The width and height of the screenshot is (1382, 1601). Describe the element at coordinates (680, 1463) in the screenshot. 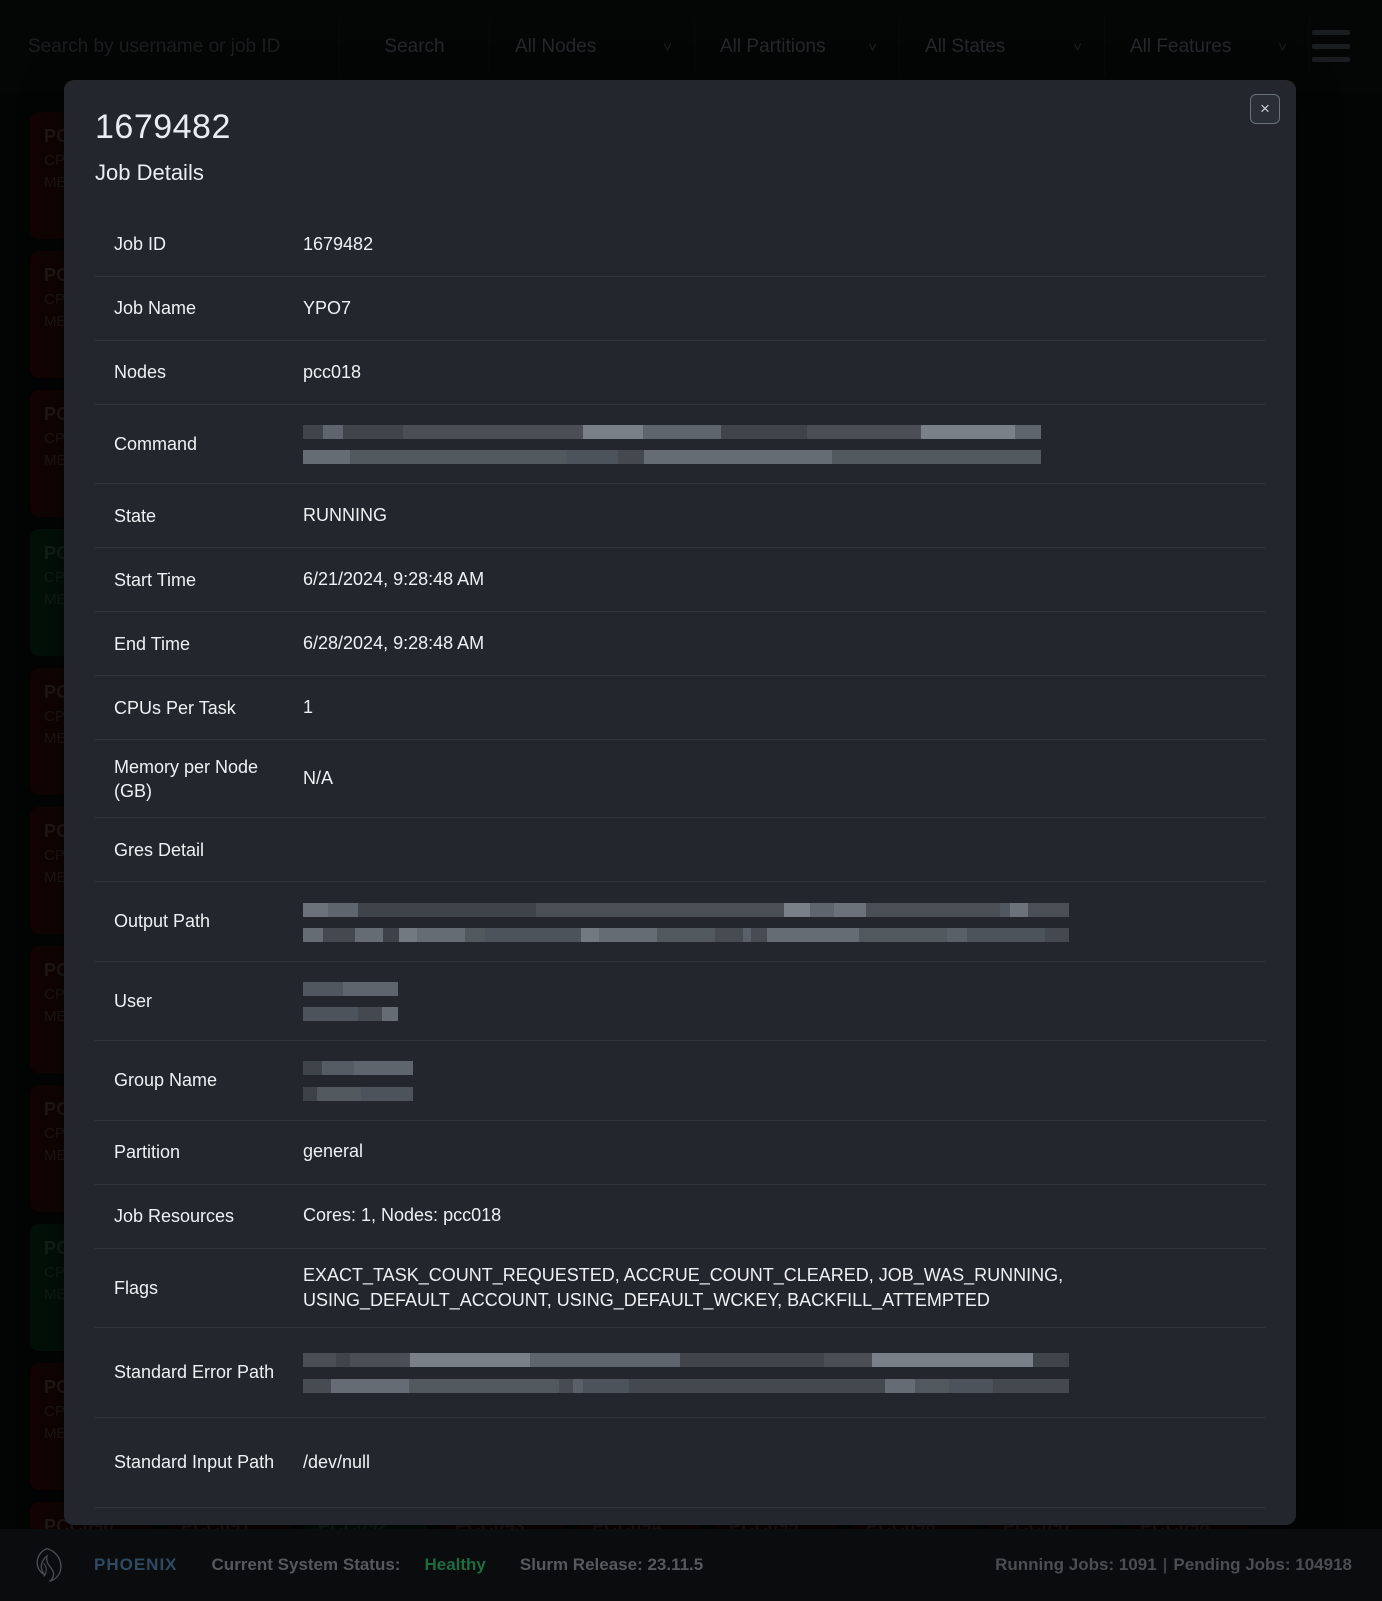

I see `table-row: Standard Input Path/dev/null` at that location.